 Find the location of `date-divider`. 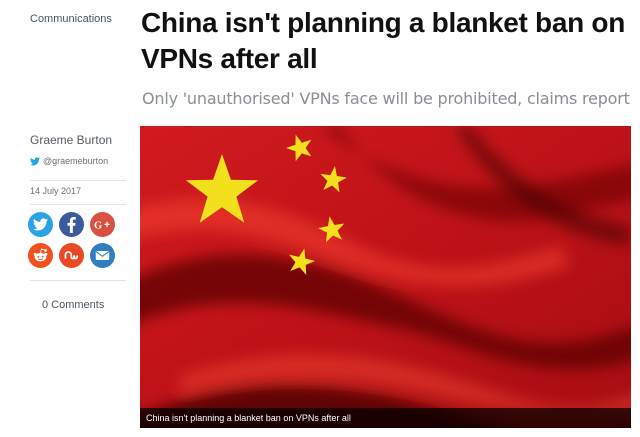

date-divider is located at coordinates (78, 204).